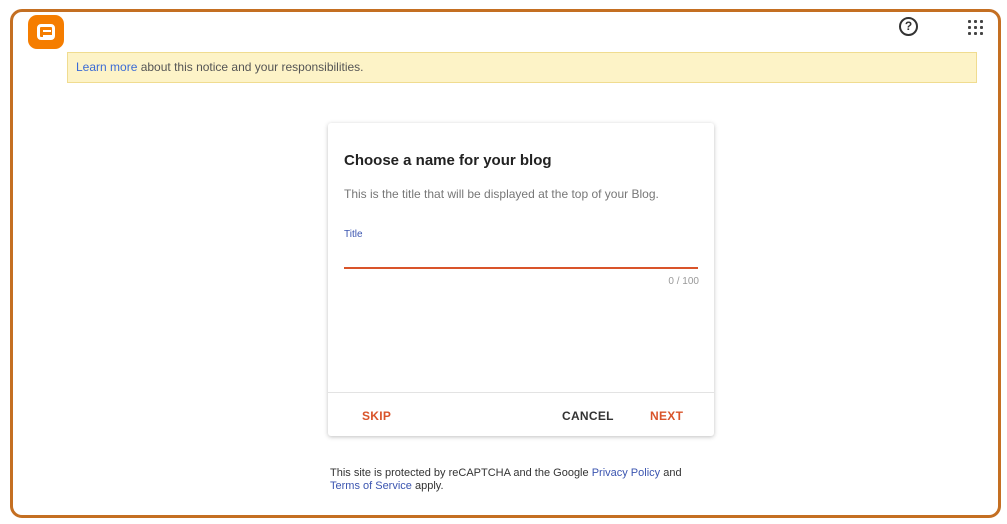 This screenshot has height=524, width=1007. I want to click on help-icon: ?, so click(908, 26).